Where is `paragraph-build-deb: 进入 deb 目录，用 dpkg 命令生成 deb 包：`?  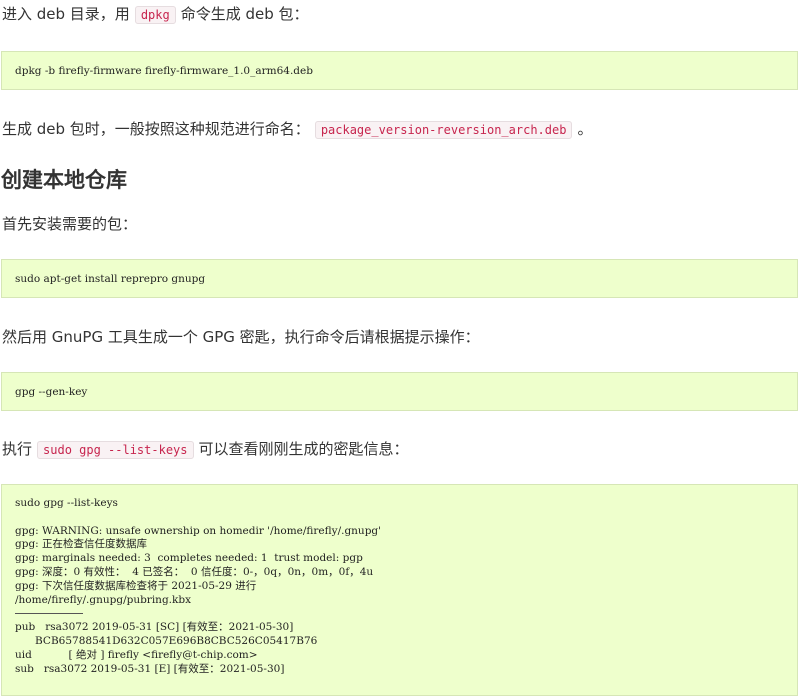
paragraph-build-deb: 进入 deb 目录，用 dpkg 命令生成 deb 包： is located at coordinates (155, 14).